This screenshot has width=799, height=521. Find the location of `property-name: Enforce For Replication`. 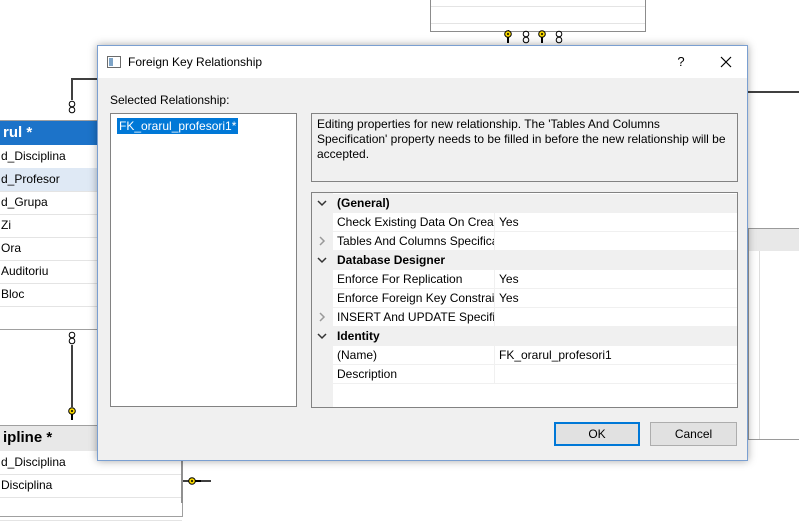

property-name: Enforce For Replication is located at coordinates (400, 279).